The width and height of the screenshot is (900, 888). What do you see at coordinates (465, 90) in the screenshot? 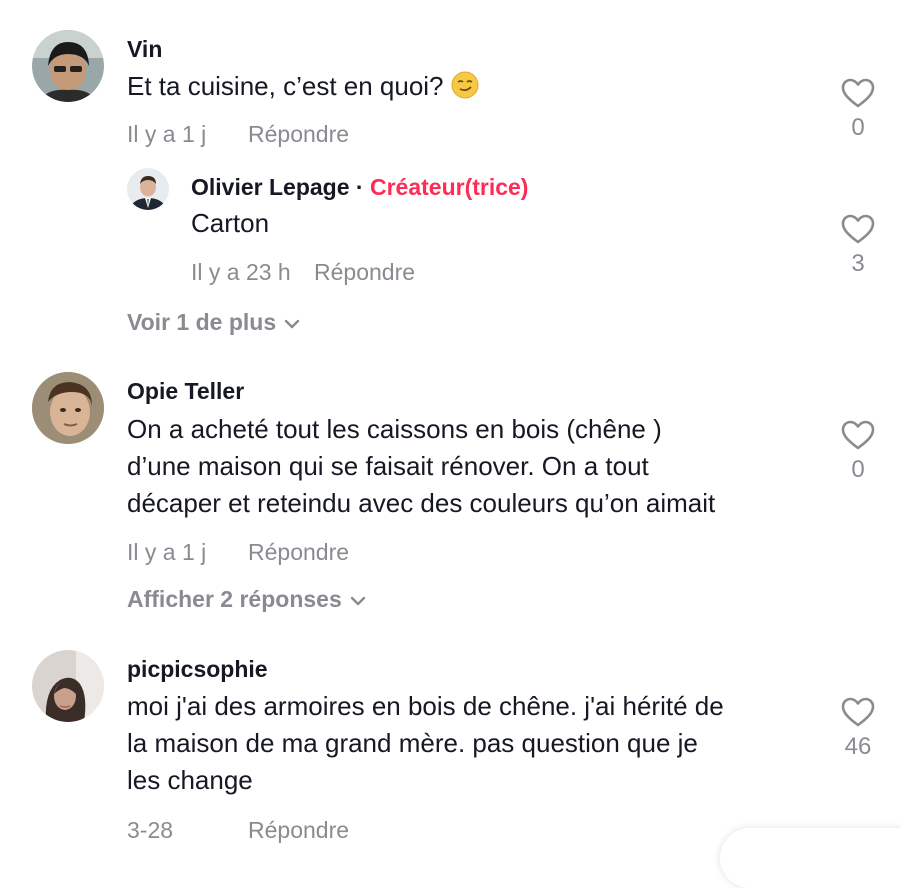
I see `smirking-face-icon` at bounding box center [465, 90].